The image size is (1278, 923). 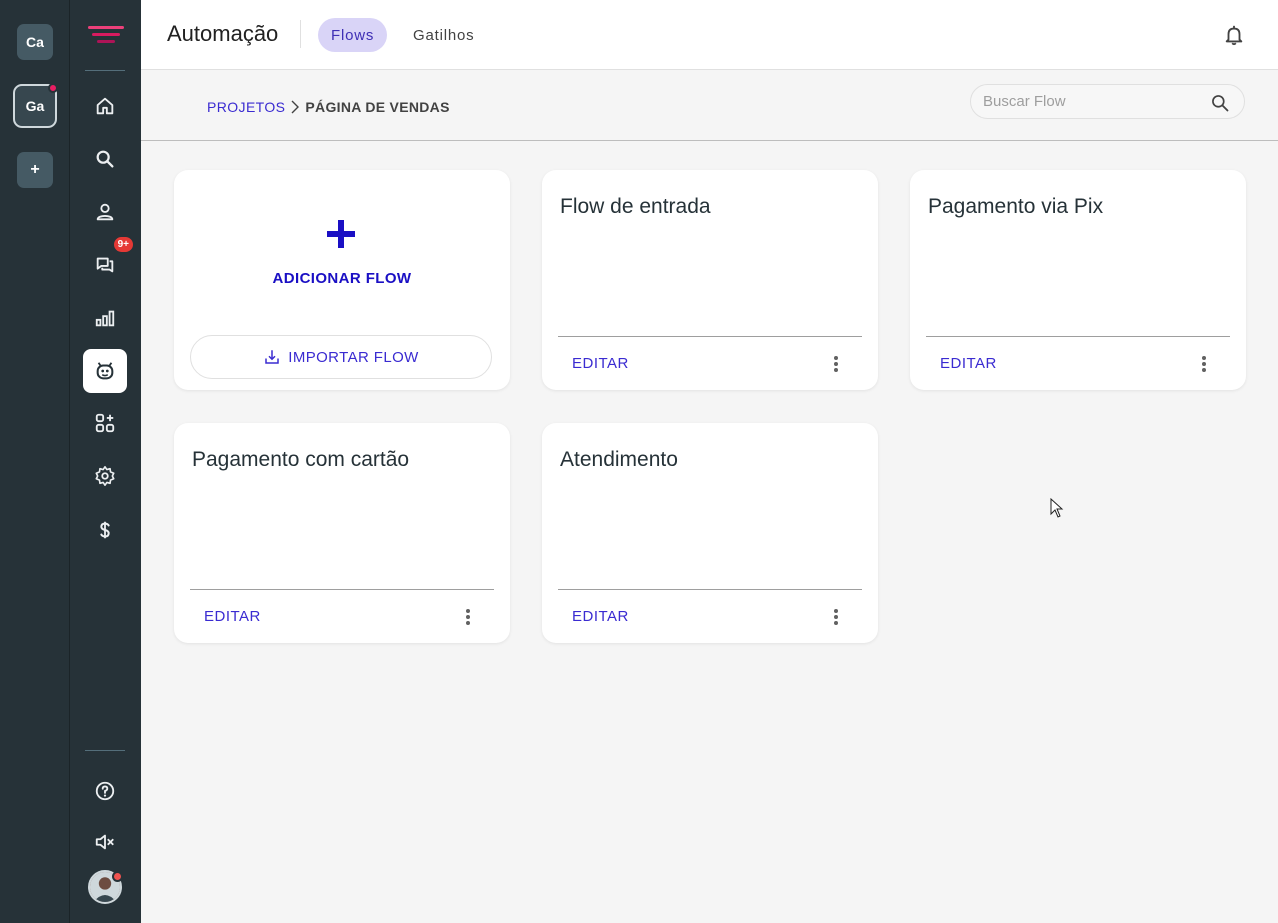 I want to click on chat-icon, so click(x=105, y=265).